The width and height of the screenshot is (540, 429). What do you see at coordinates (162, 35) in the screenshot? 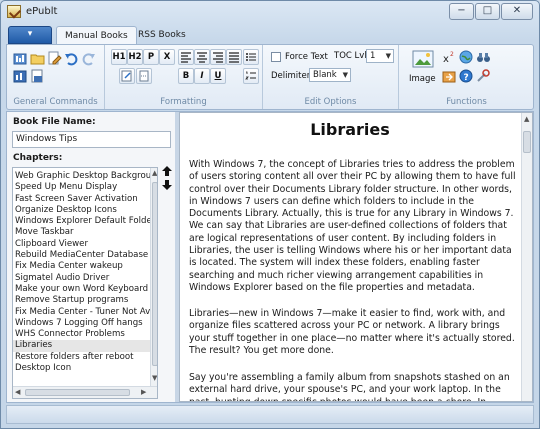
I see `tab-rss-books: RSS Books` at bounding box center [162, 35].